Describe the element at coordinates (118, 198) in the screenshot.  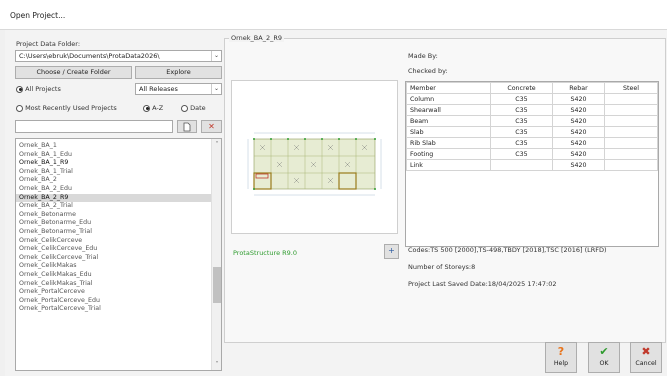
I see `project-list-item: Ornek_BA_2_R9` at that location.